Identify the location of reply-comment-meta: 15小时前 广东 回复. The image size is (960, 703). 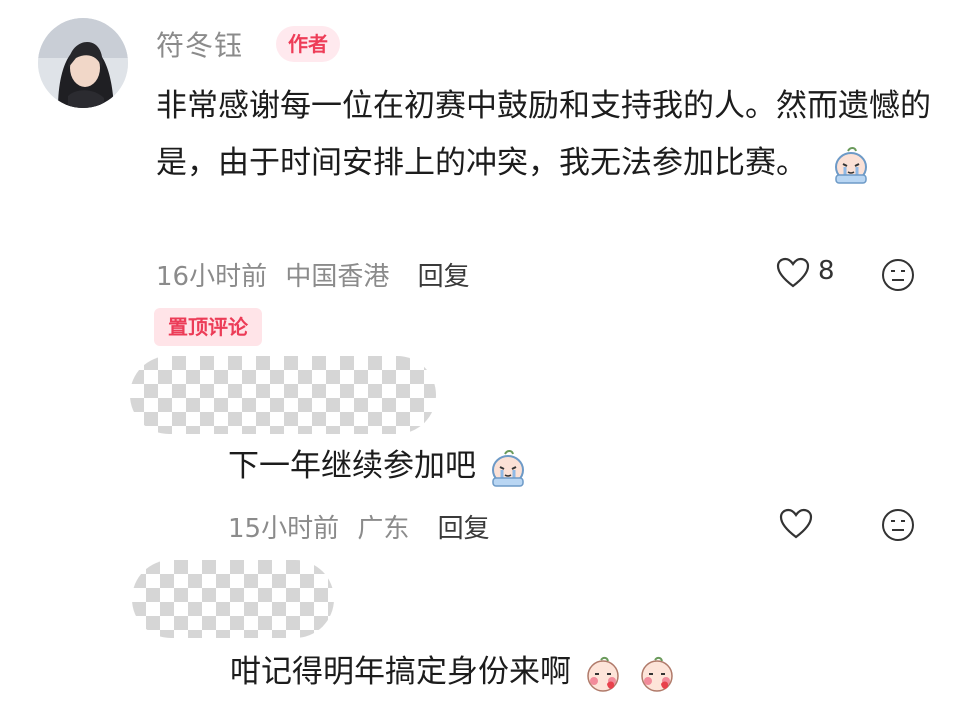
(359, 526).